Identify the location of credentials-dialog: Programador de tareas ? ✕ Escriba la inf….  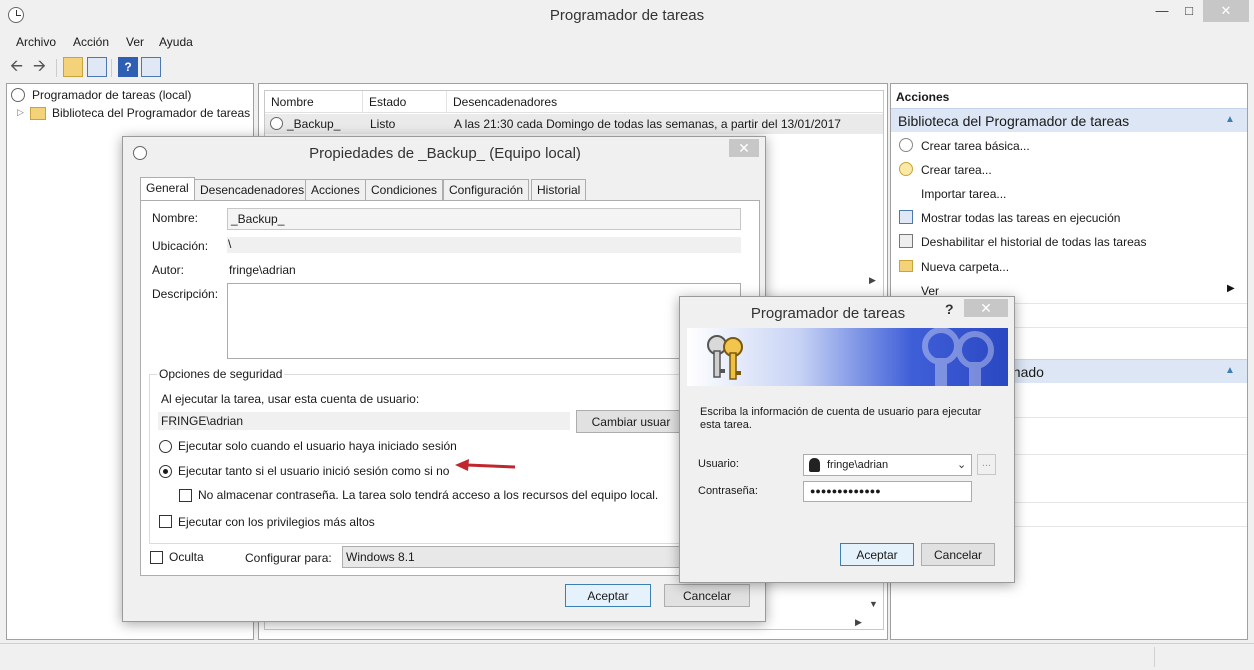
(847, 439).